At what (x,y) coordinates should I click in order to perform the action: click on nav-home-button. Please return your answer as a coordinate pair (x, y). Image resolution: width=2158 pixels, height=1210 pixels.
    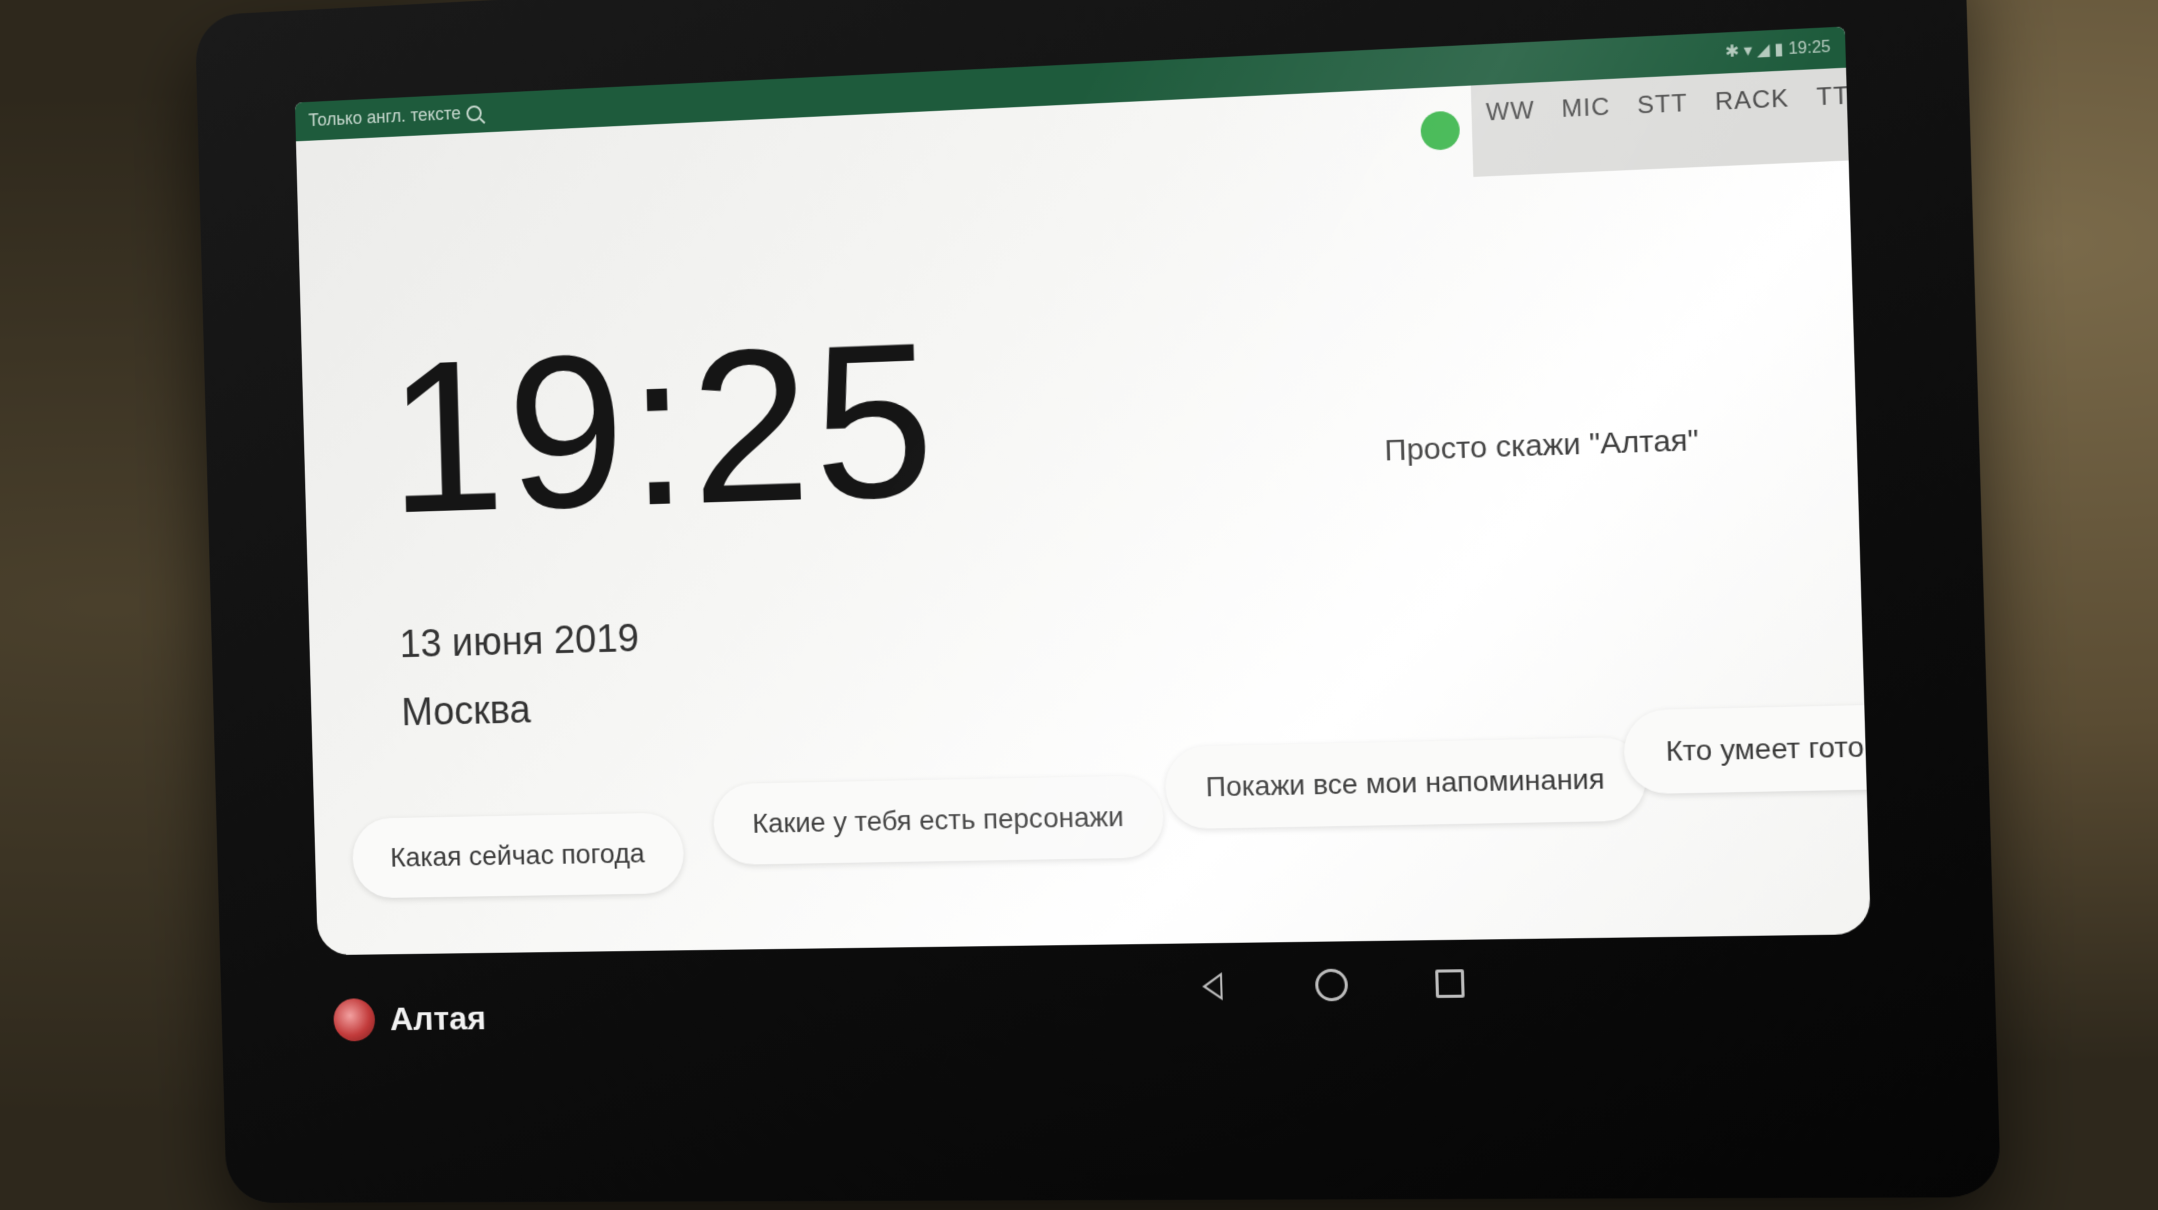
    Looking at the image, I should click on (1332, 985).